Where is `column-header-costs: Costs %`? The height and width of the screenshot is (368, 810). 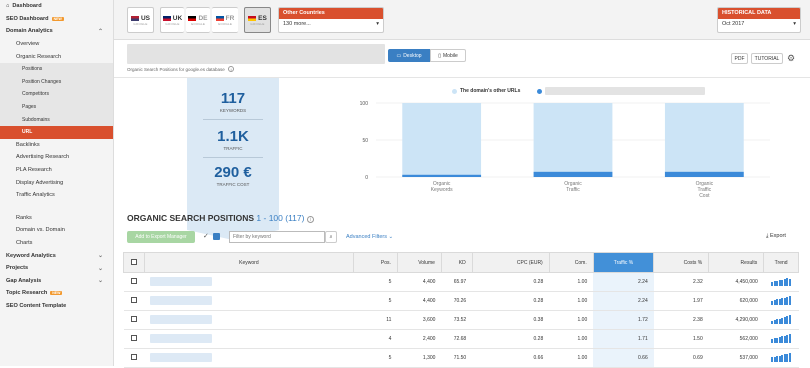 column-header-costs: Costs % is located at coordinates (681, 262).